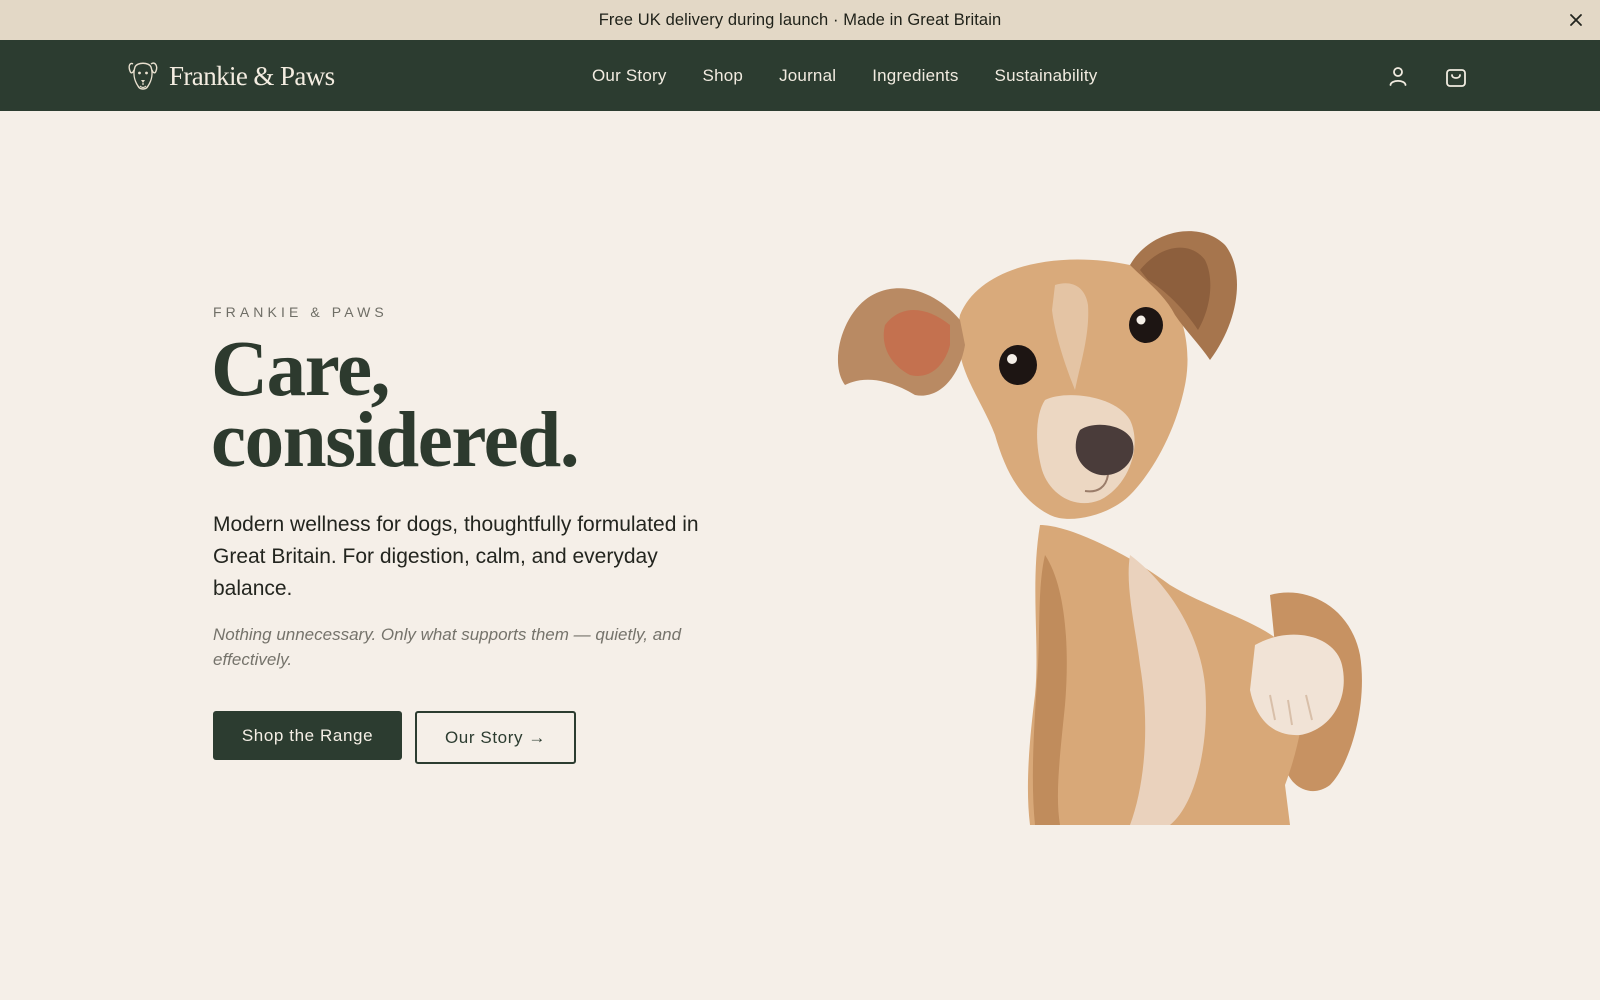 This screenshot has height=1000, width=1600. What do you see at coordinates (723, 76) in the screenshot?
I see `nav-shop: Shop` at bounding box center [723, 76].